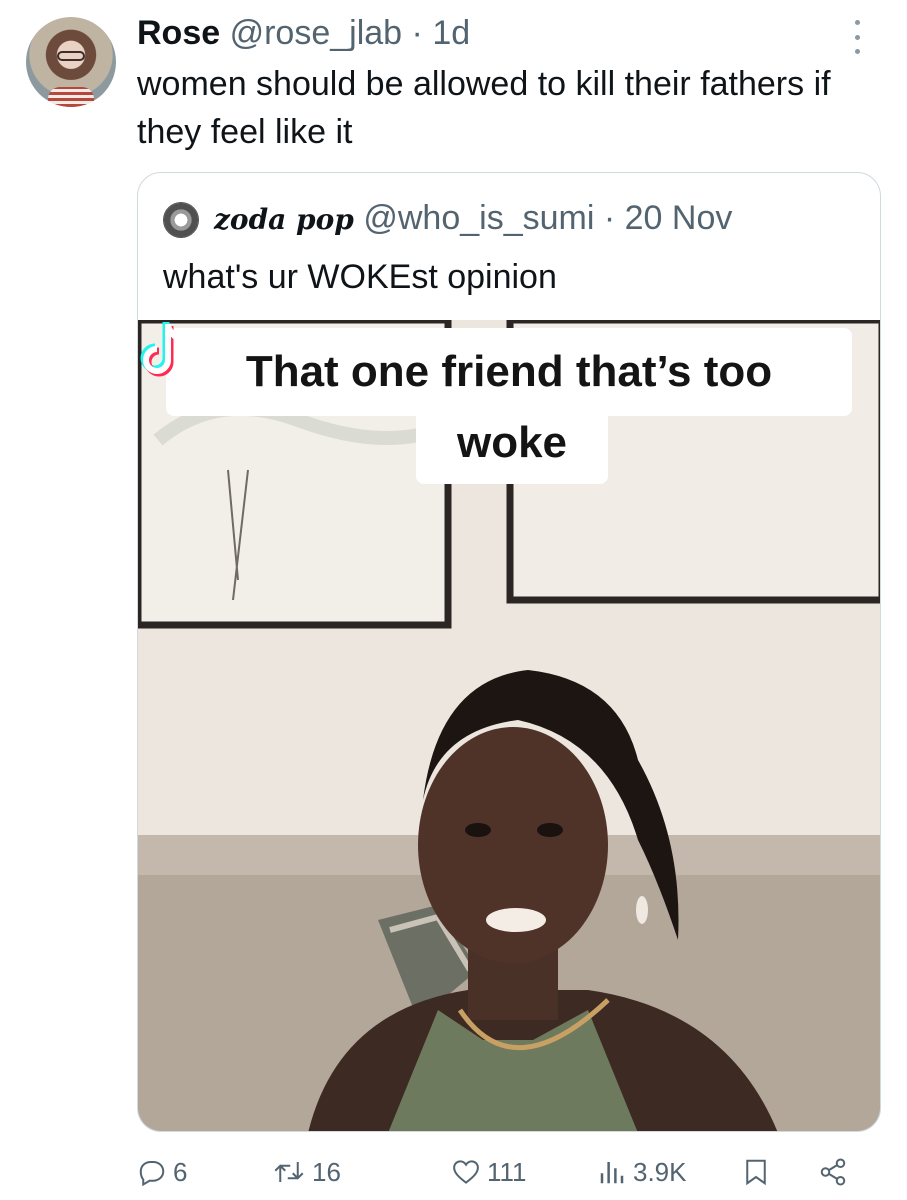 This screenshot has width=907, height=1200. I want to click on quoted-tweet-header: zoda pop @who_is_sumi · 20 Nov, so click(473, 219).